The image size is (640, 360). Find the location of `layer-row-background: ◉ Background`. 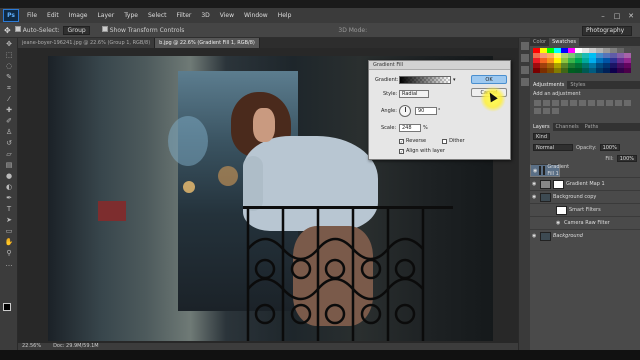

layer-row-background: ◉ Background is located at coordinates (585, 235).